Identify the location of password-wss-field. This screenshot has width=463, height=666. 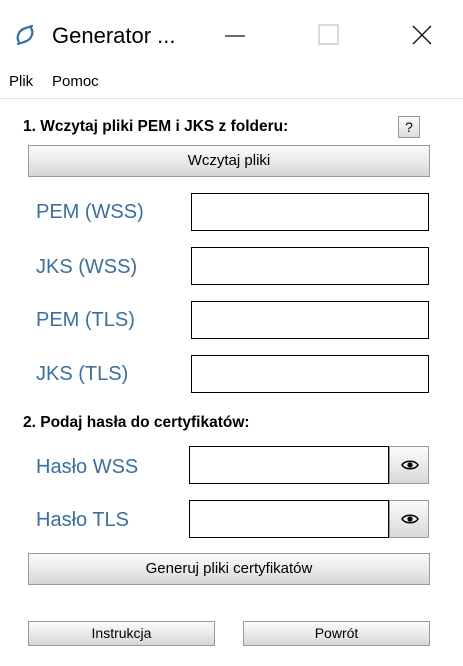
(289, 465).